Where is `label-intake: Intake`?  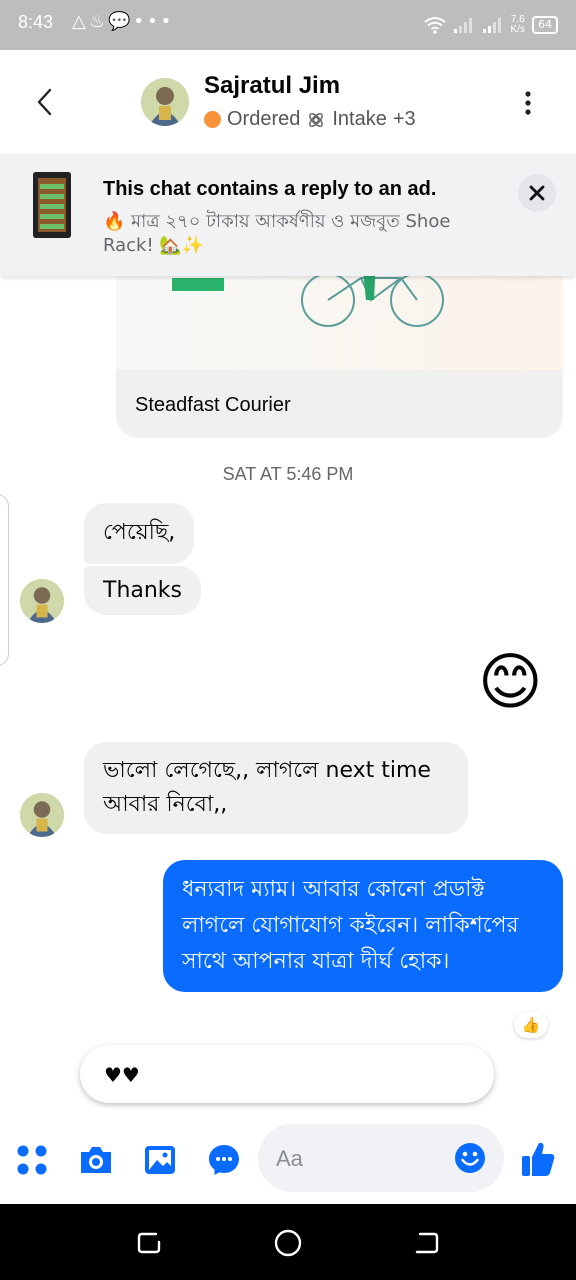 label-intake: Intake is located at coordinates (359, 119).